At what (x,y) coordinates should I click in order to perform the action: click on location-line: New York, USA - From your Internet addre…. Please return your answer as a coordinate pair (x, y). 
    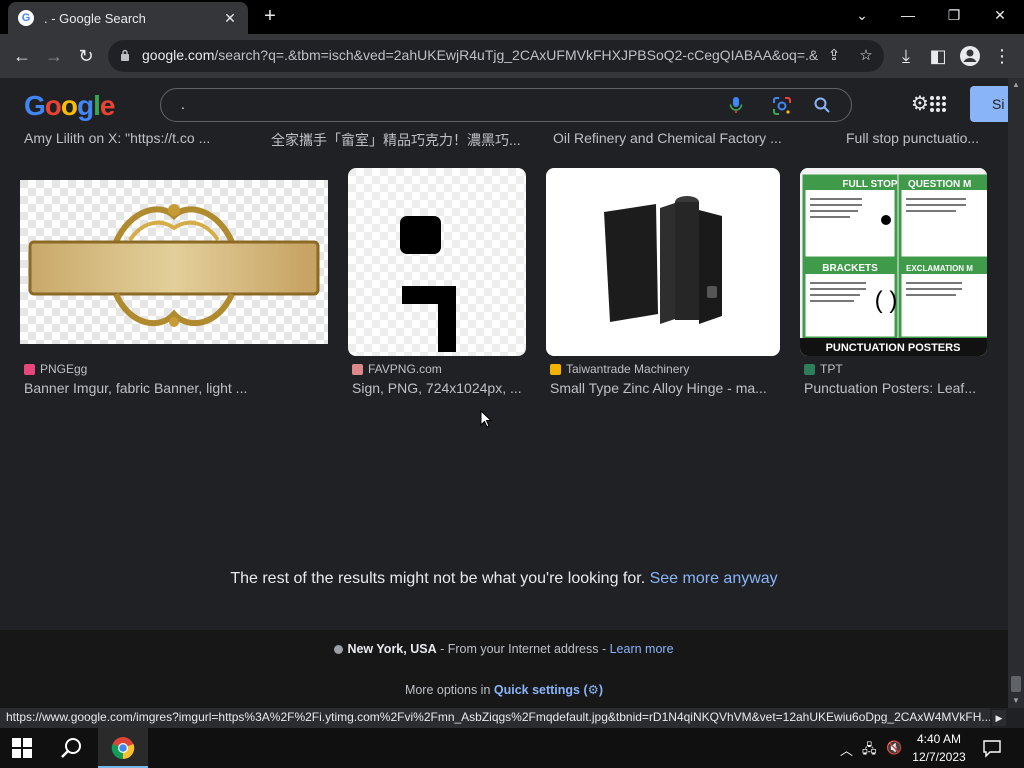
    Looking at the image, I should click on (504, 649).